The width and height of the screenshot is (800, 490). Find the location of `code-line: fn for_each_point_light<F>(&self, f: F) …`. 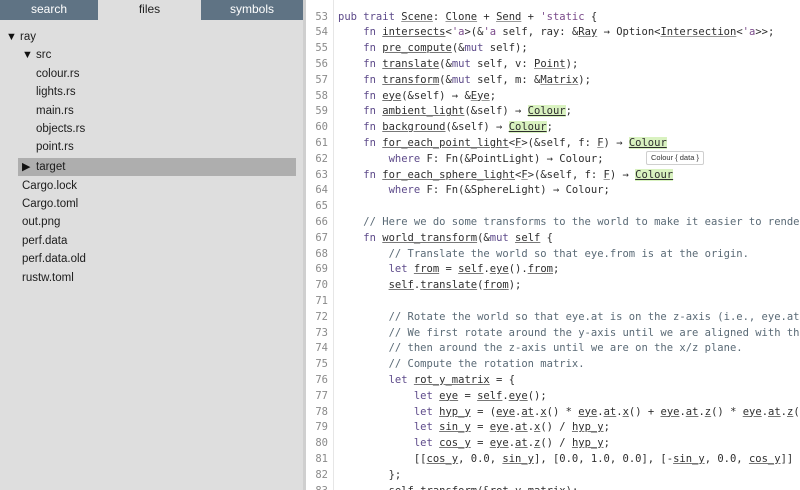

code-line: fn for_each_point_light<F>(&self, f: F) … is located at coordinates (502, 144).